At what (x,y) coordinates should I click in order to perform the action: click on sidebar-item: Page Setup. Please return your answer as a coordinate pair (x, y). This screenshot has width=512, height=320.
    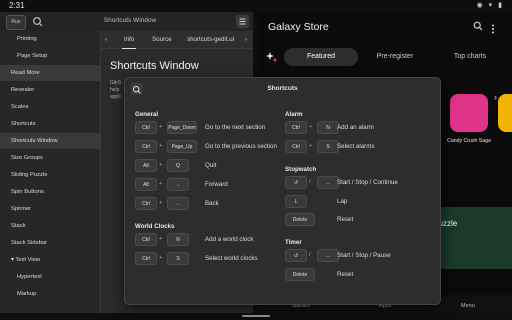
    Looking at the image, I should click on (50, 56).